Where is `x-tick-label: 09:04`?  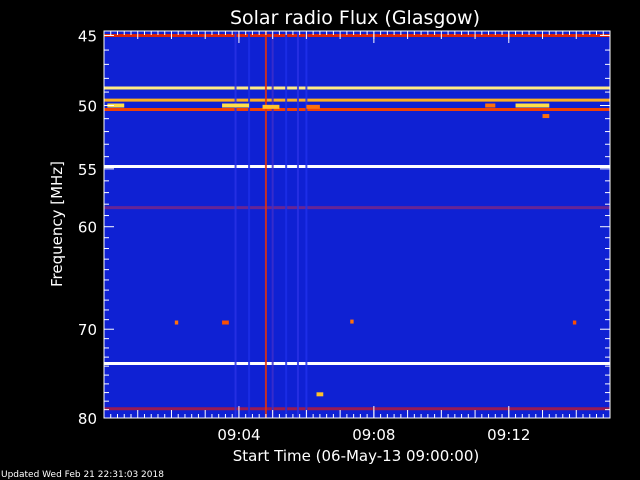 x-tick-label: 09:04 is located at coordinates (238, 435).